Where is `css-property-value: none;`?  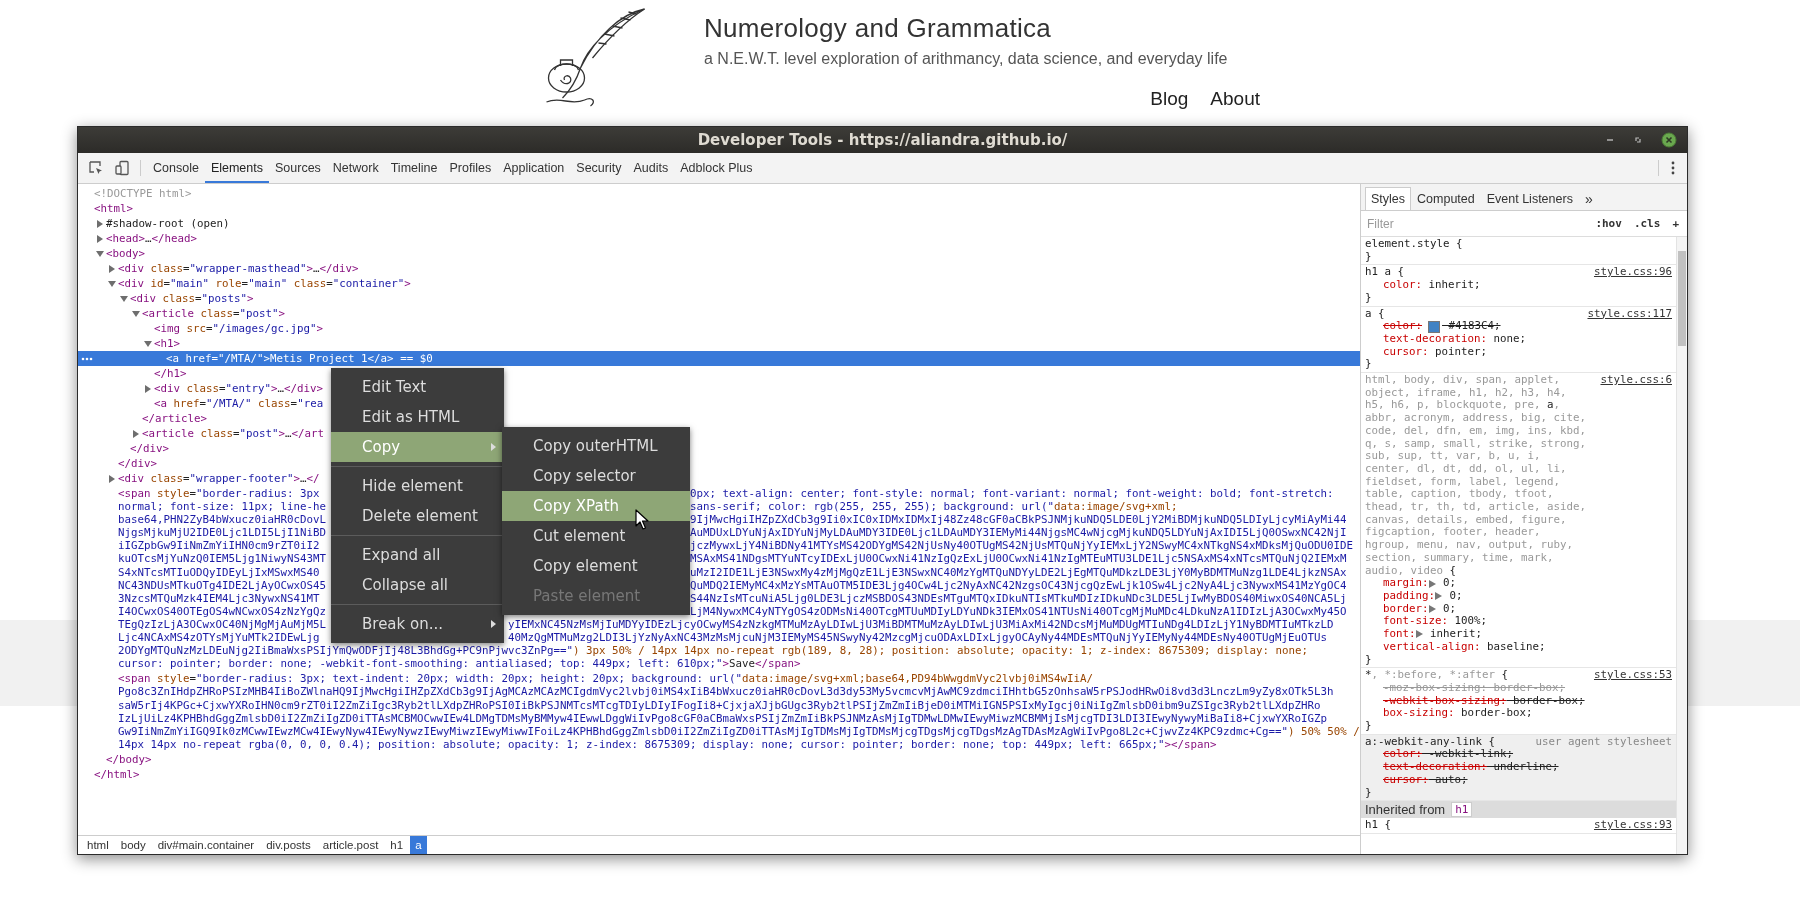
css-property-value: none; is located at coordinates (1507, 339).